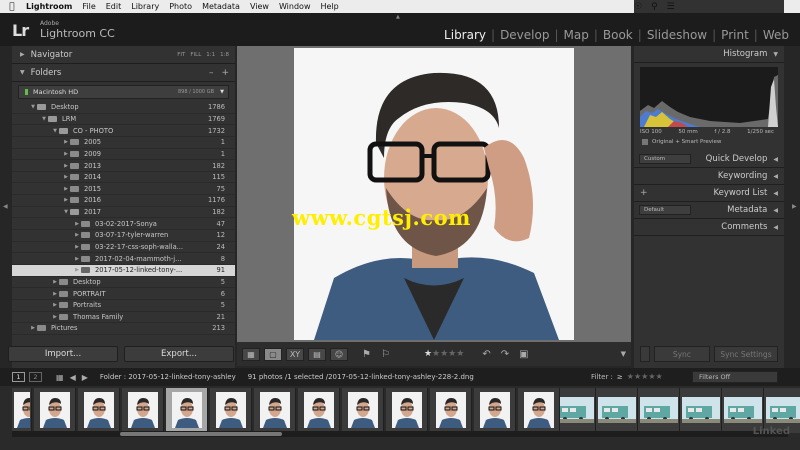  Describe the element at coordinates (709, 227) in the screenshot. I see `comments-header: Comments ◀` at that location.